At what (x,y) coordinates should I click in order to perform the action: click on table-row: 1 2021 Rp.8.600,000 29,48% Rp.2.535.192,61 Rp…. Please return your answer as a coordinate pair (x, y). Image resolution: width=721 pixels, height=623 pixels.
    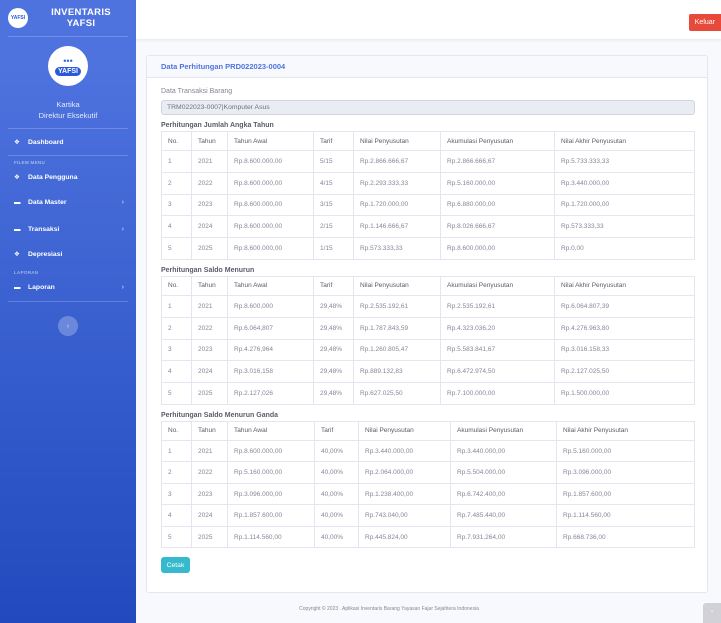
    Looking at the image, I should click on (428, 306).